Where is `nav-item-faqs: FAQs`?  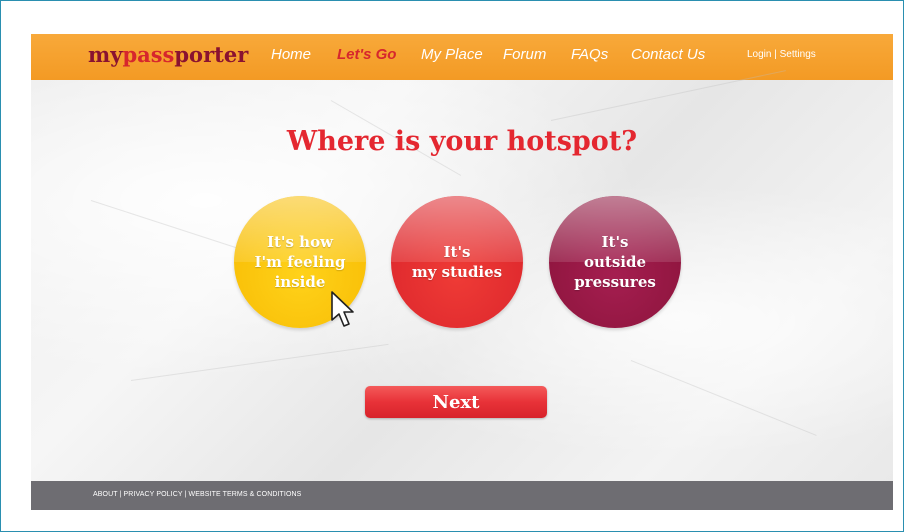
nav-item-faqs: FAQs is located at coordinates (589, 54).